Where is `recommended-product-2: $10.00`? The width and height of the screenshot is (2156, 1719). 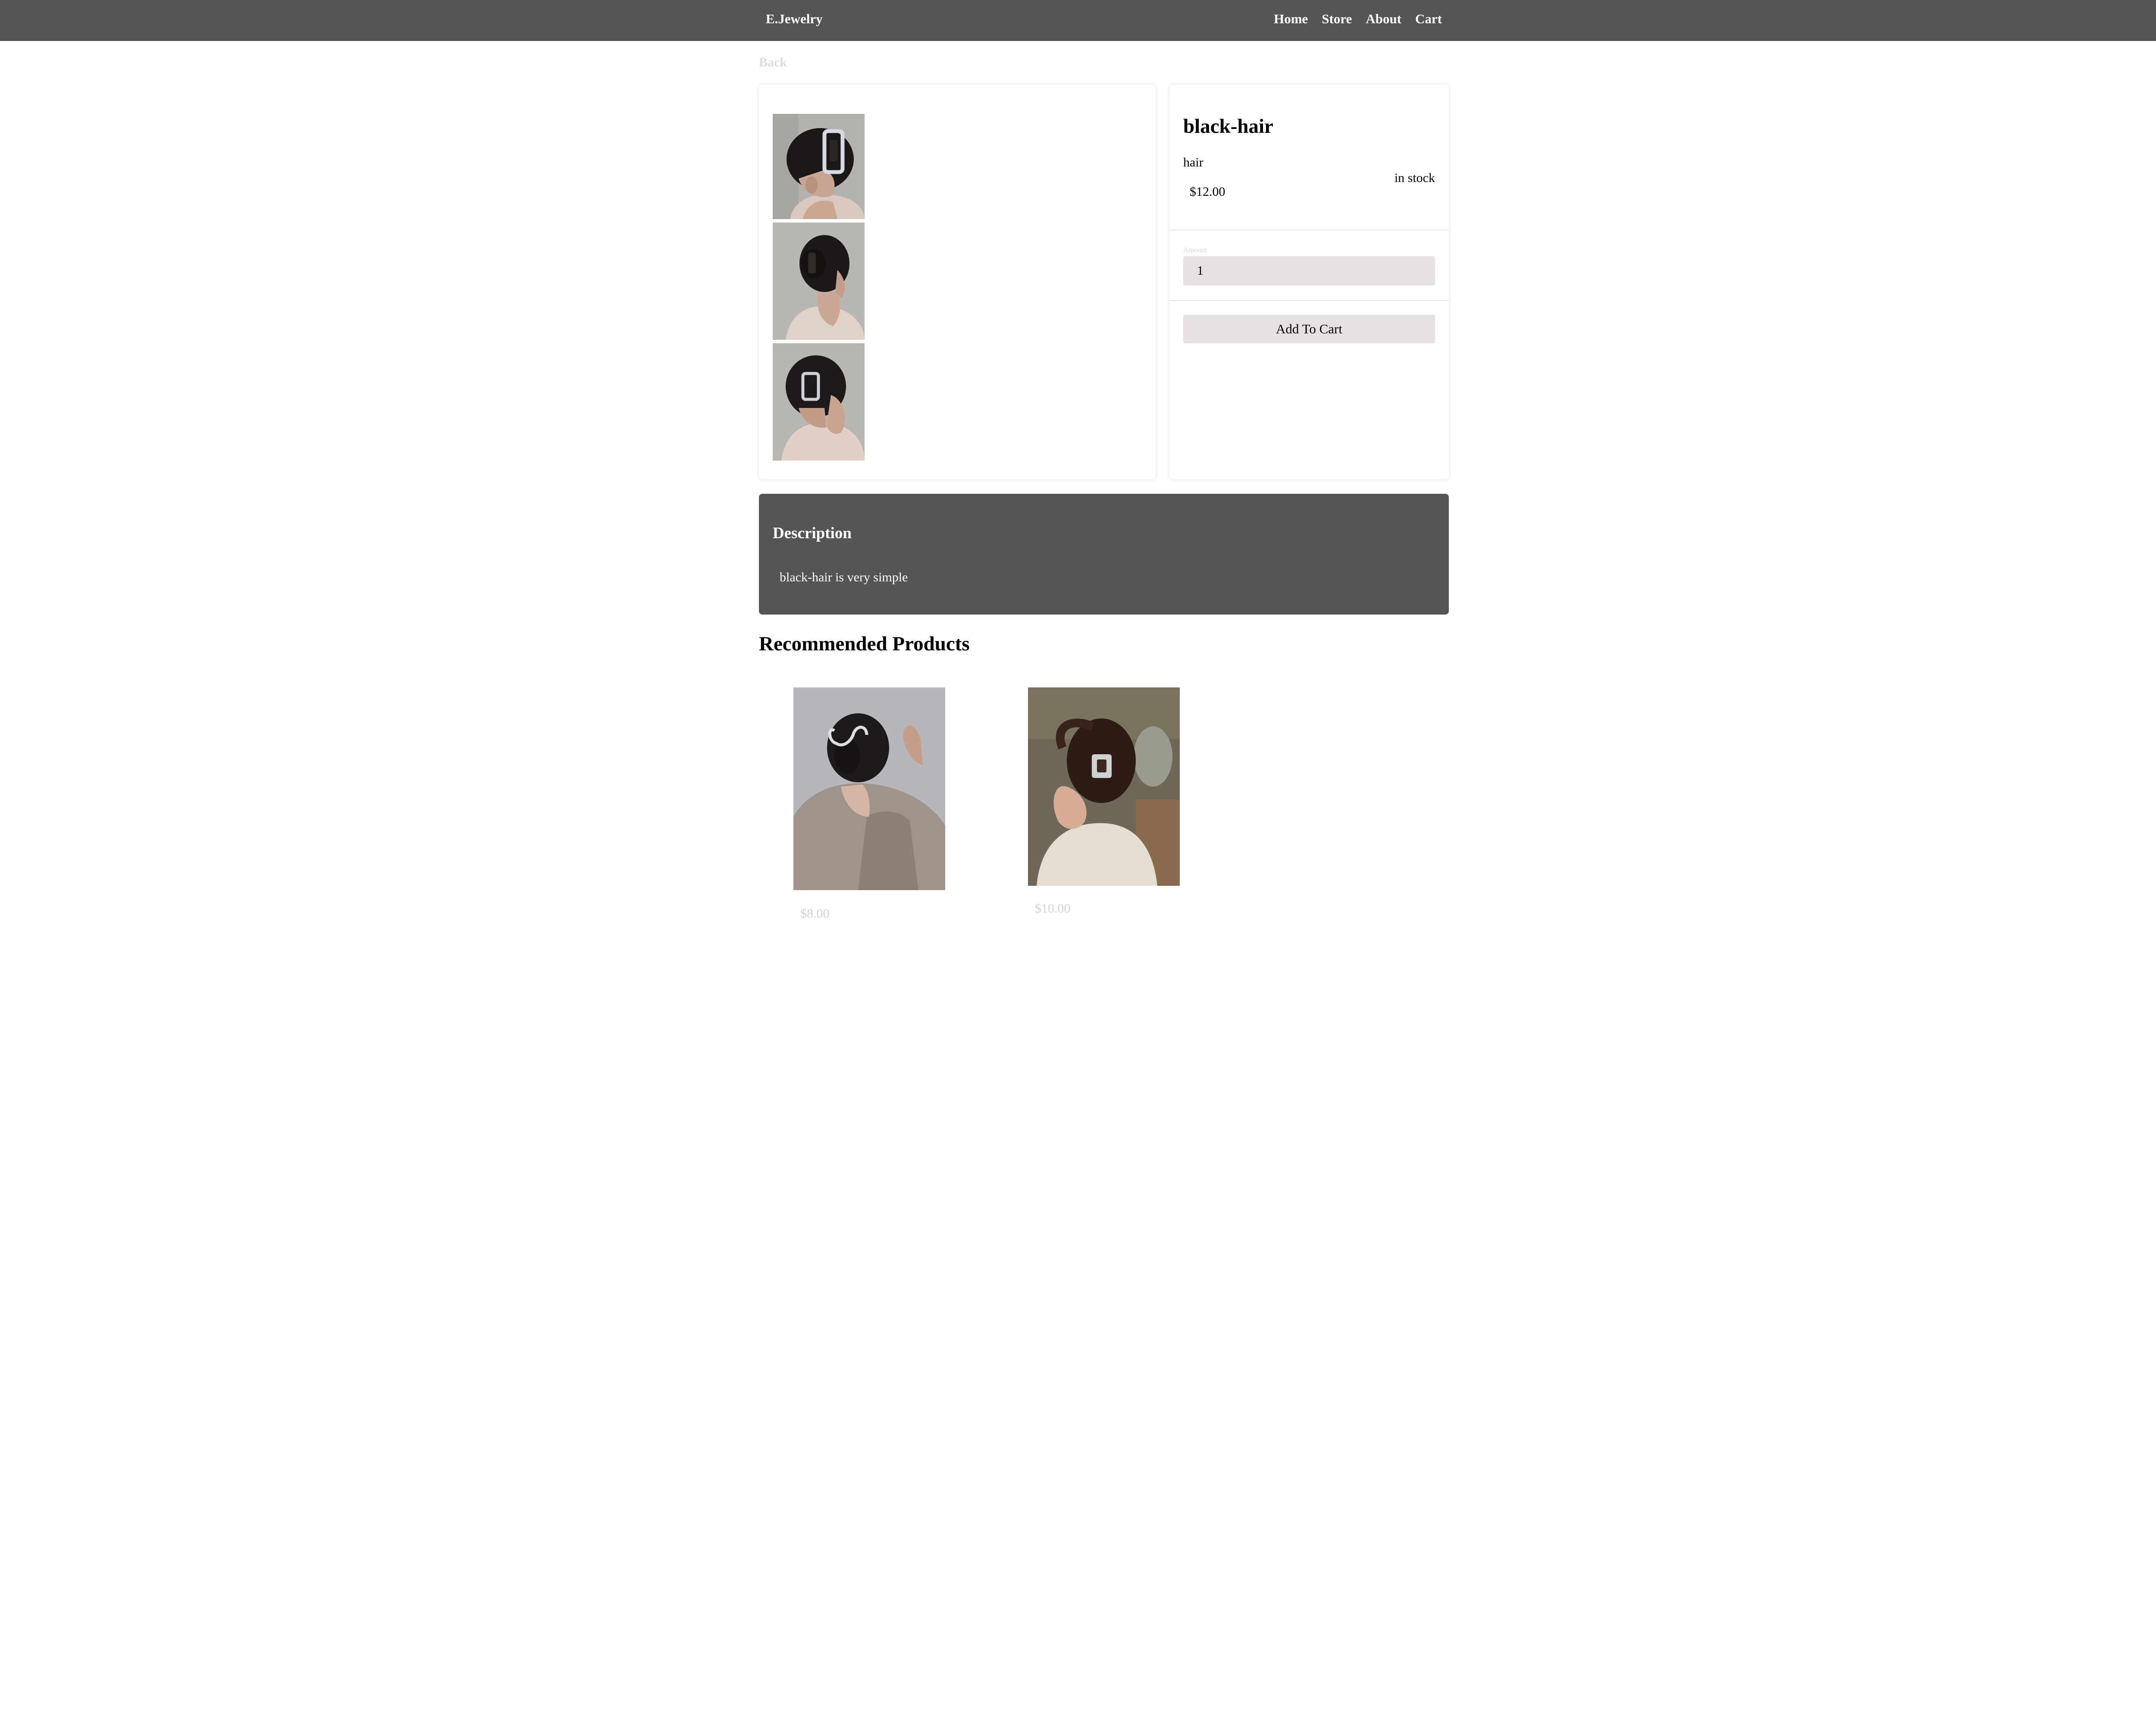 recommended-product-2: $10.00 is located at coordinates (1104, 806).